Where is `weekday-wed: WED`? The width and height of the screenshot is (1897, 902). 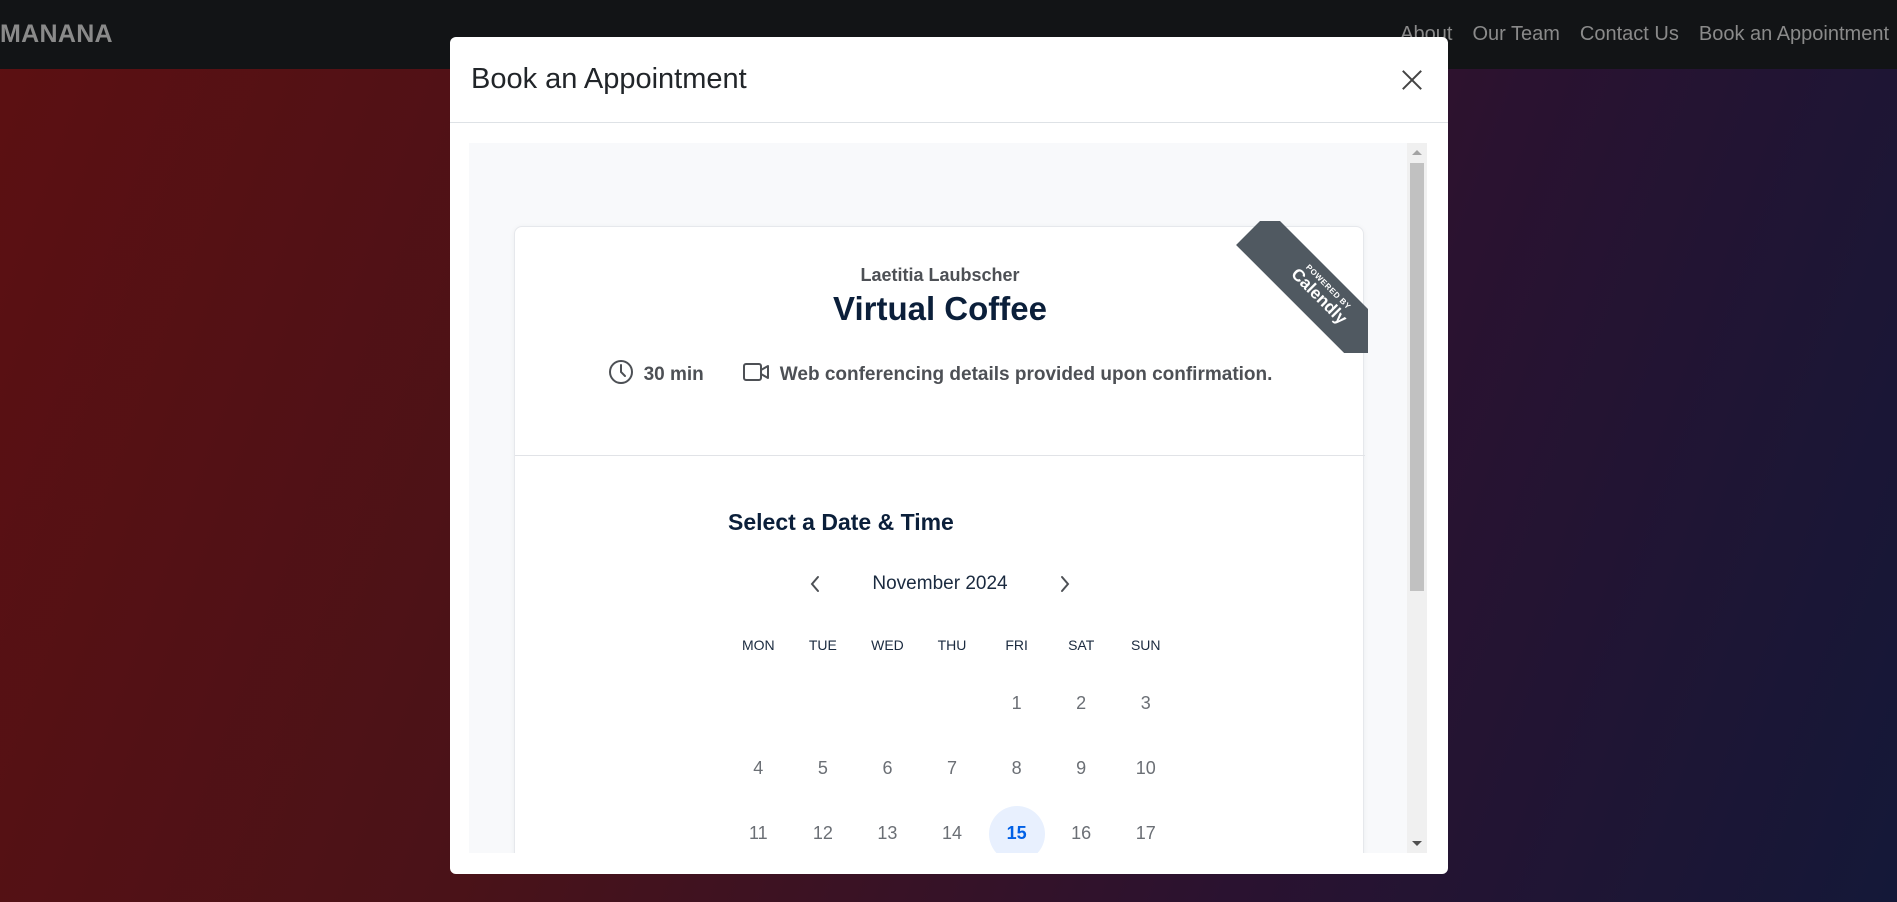
weekday-wed: WED is located at coordinates (887, 645).